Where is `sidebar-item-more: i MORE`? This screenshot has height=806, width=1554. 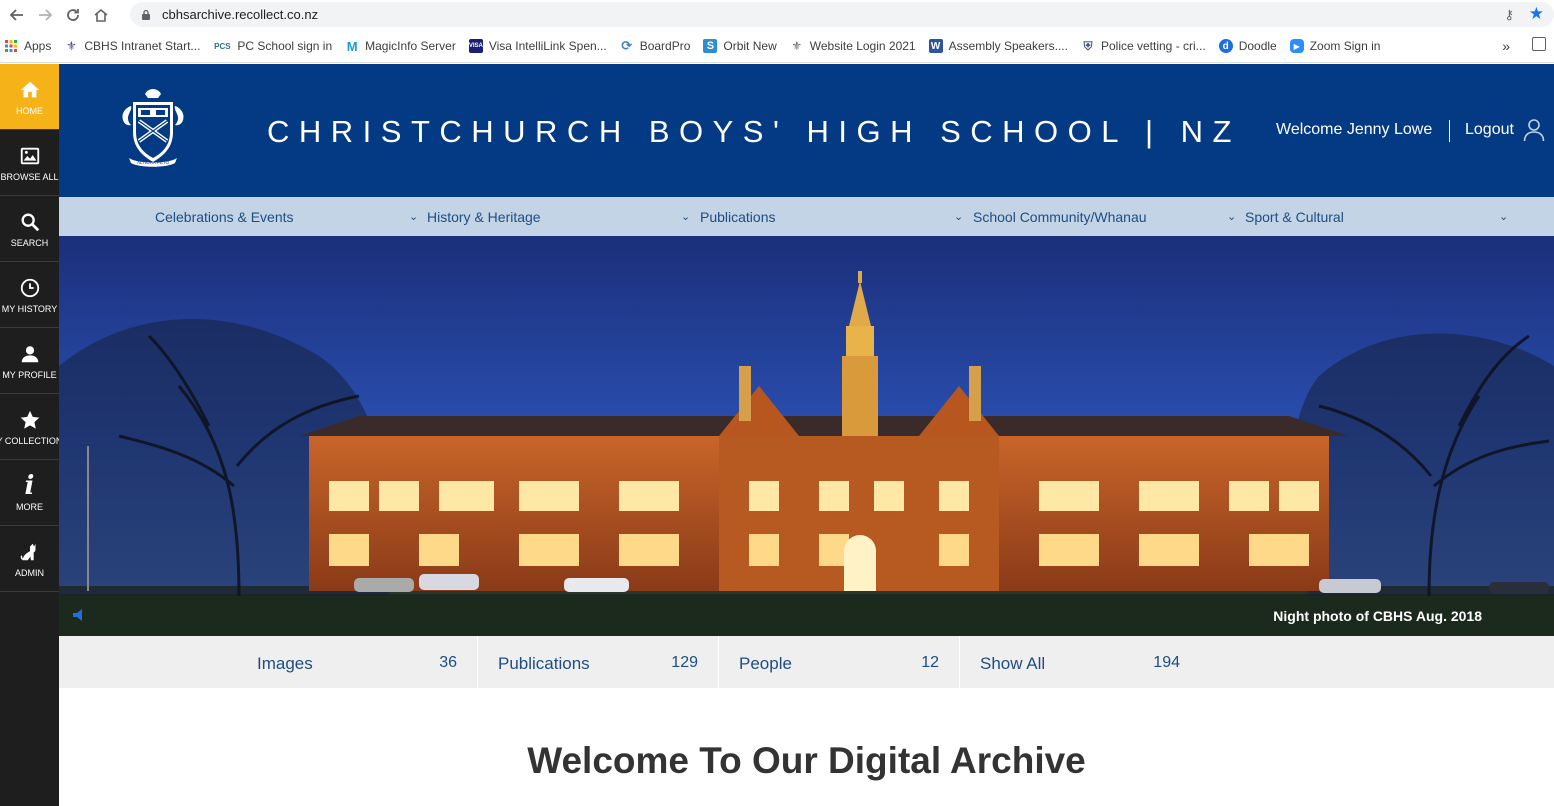
sidebar-item-more: i MORE is located at coordinates (29, 493).